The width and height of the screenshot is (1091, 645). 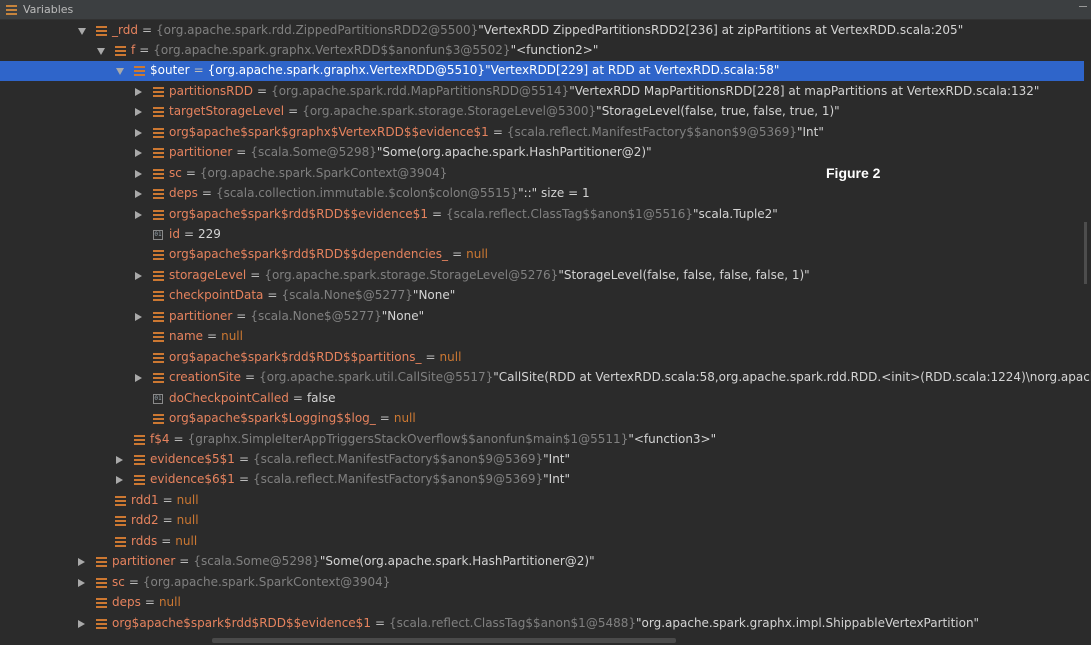 What do you see at coordinates (444, 640) in the screenshot?
I see `horizontal-scrollbar` at bounding box center [444, 640].